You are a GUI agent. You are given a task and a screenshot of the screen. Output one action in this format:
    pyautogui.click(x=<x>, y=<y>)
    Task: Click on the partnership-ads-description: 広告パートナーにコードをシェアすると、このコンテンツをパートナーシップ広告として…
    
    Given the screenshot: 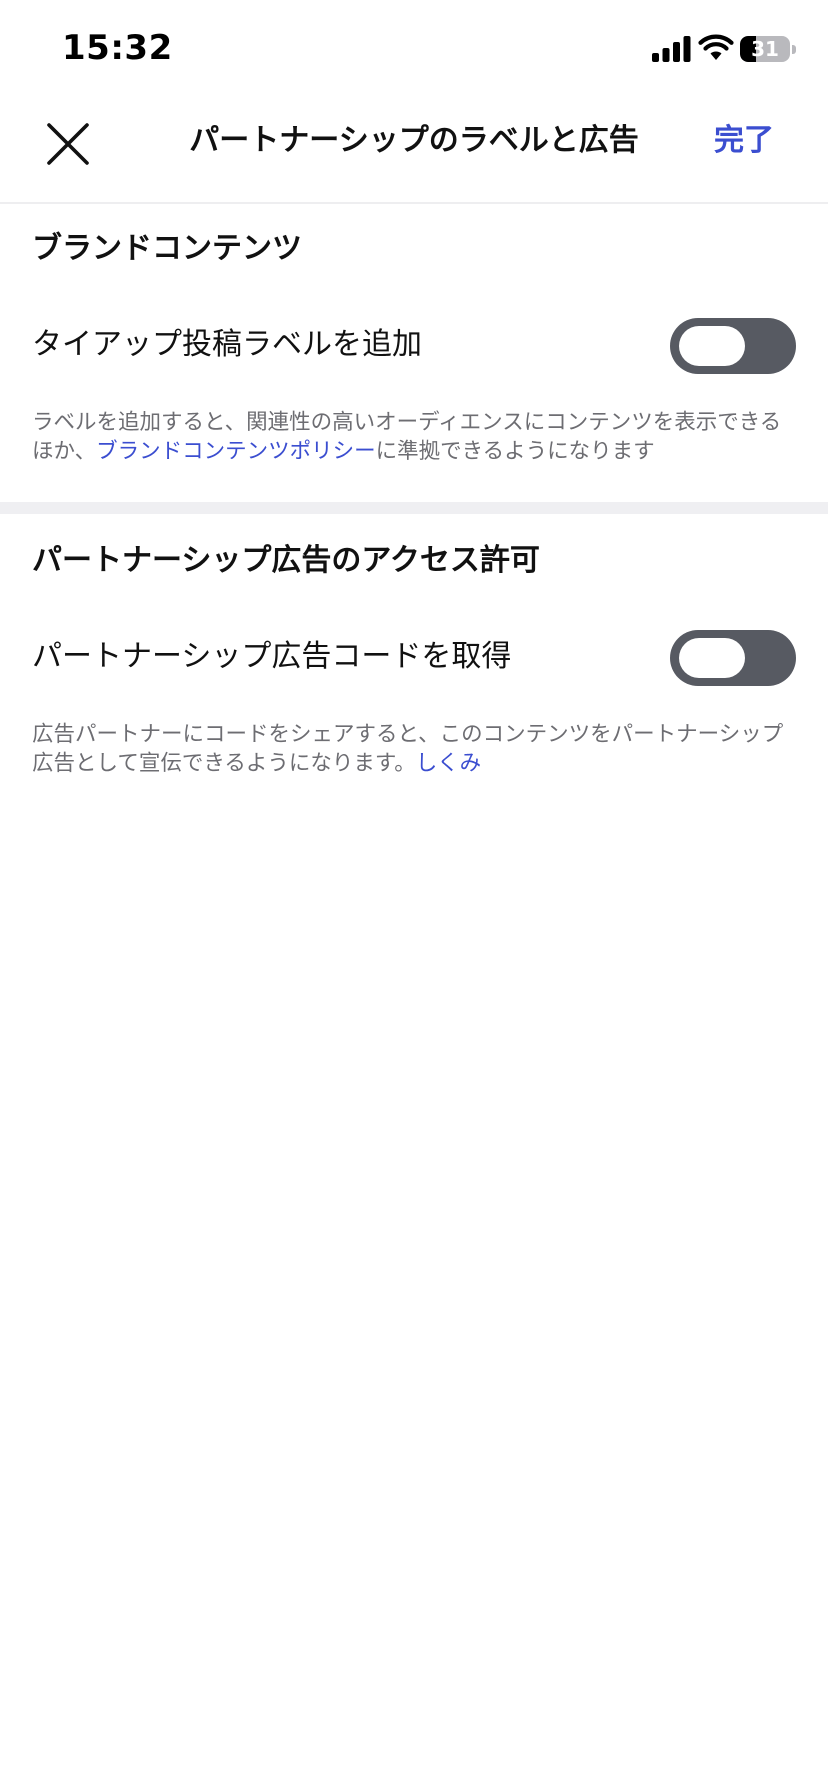 What is the action you would take?
    pyautogui.click(x=412, y=749)
    